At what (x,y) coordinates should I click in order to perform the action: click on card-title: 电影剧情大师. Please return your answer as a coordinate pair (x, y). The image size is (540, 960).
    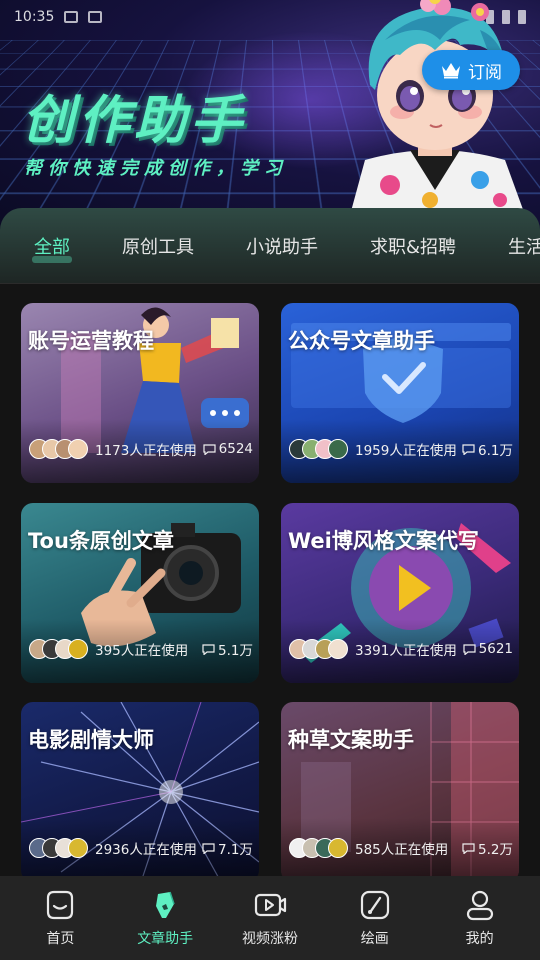
    Looking at the image, I should click on (91, 740).